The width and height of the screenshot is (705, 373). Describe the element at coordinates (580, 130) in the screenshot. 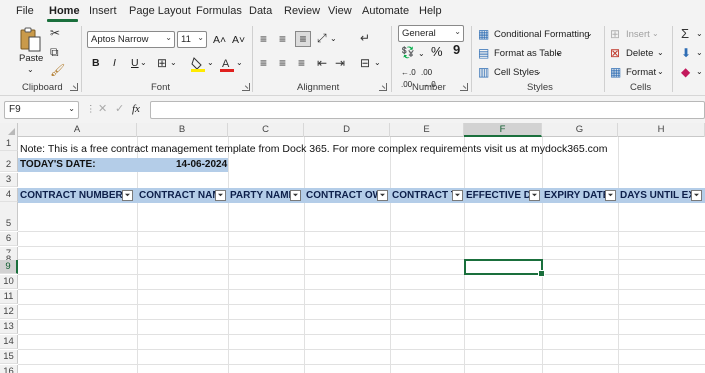

I see `column-header-g: G` at that location.